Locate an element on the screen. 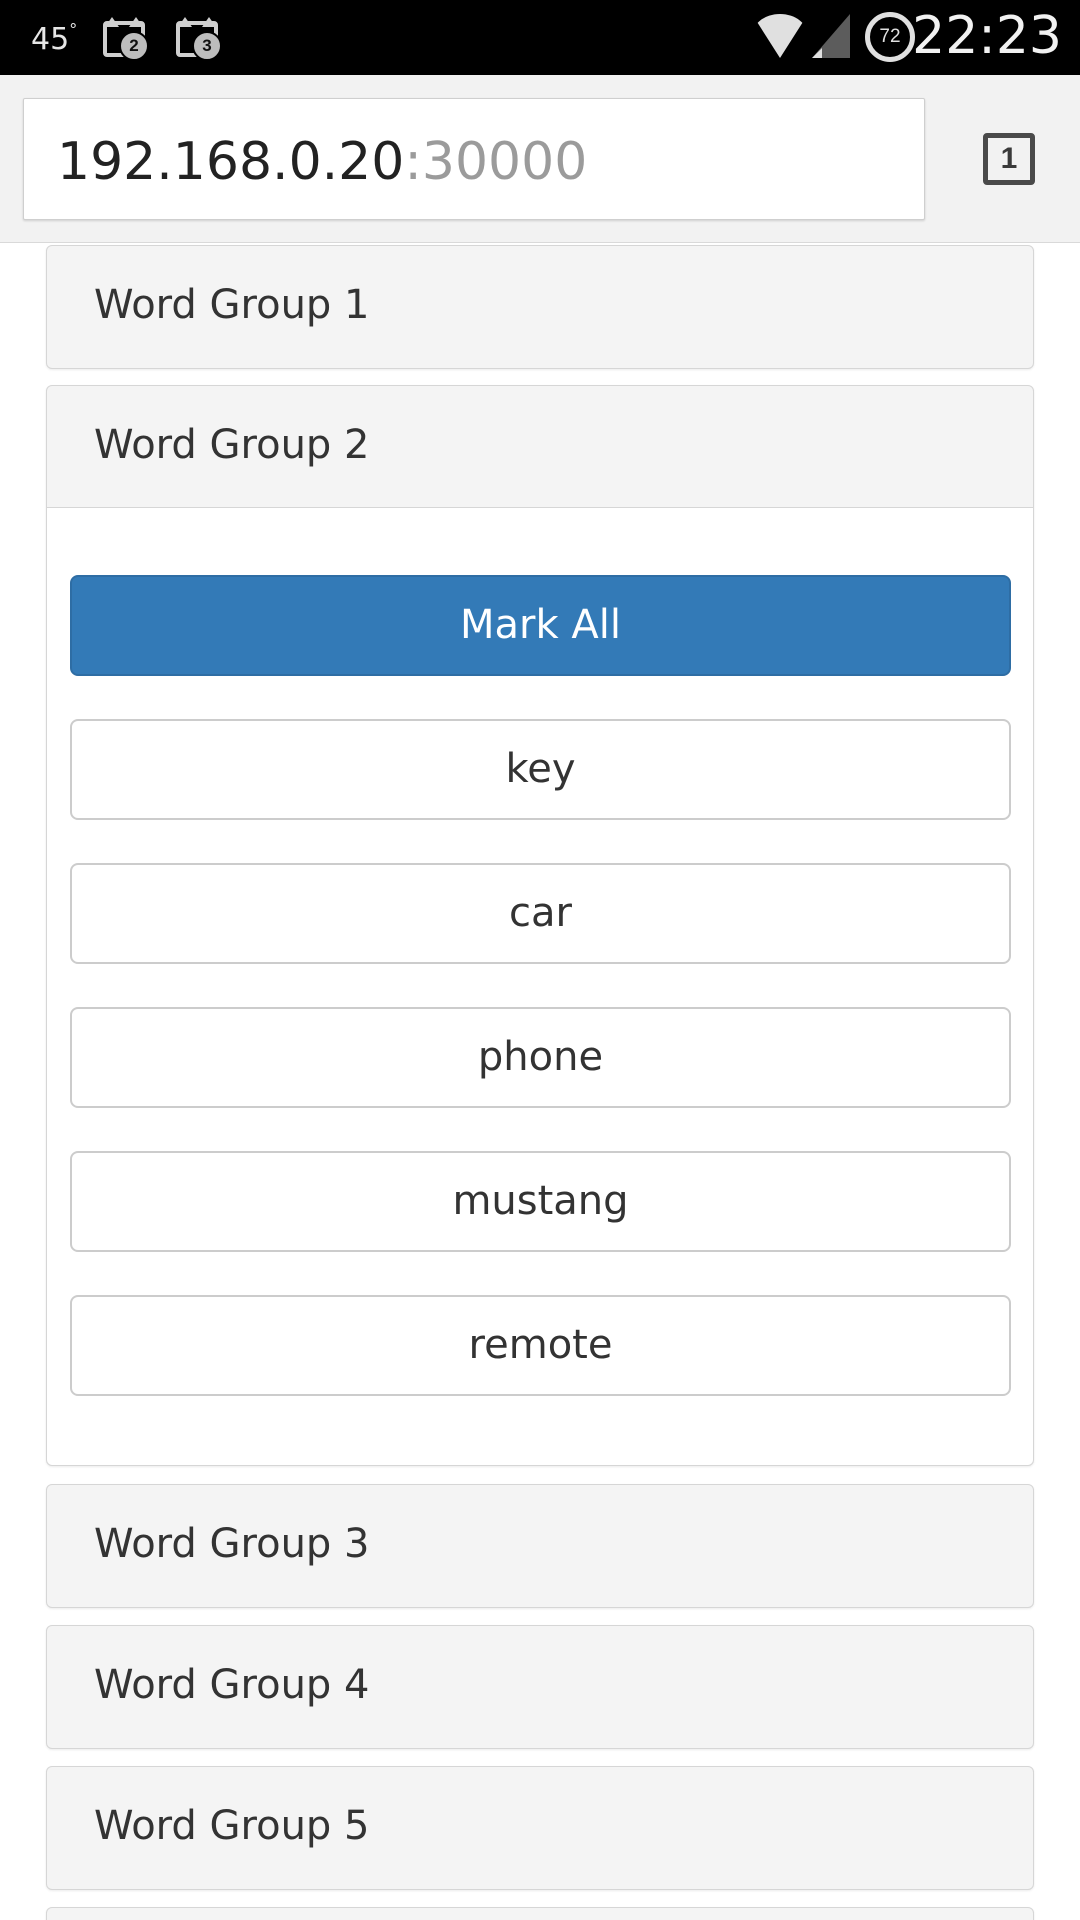 The width and height of the screenshot is (1080, 1920). browser-toolbar: 192.168.0.20:30000 1 is located at coordinates (540, 159).